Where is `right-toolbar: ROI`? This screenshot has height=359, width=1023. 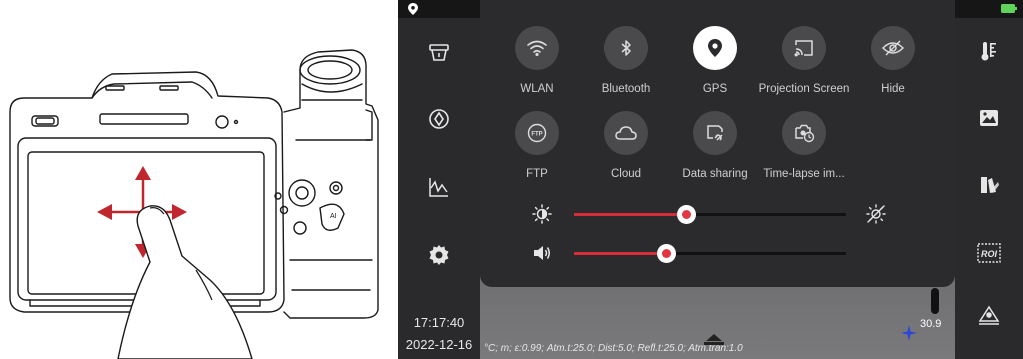
right-toolbar: ROI is located at coordinates (989, 179).